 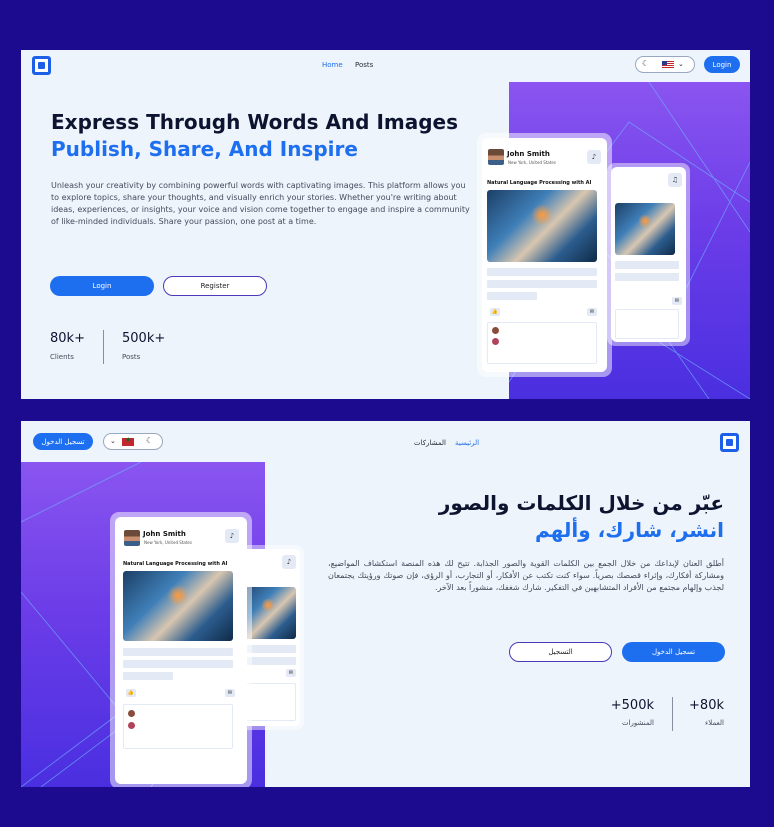 I want to click on stat-label-posts: المنشورات, so click(x=637, y=723).